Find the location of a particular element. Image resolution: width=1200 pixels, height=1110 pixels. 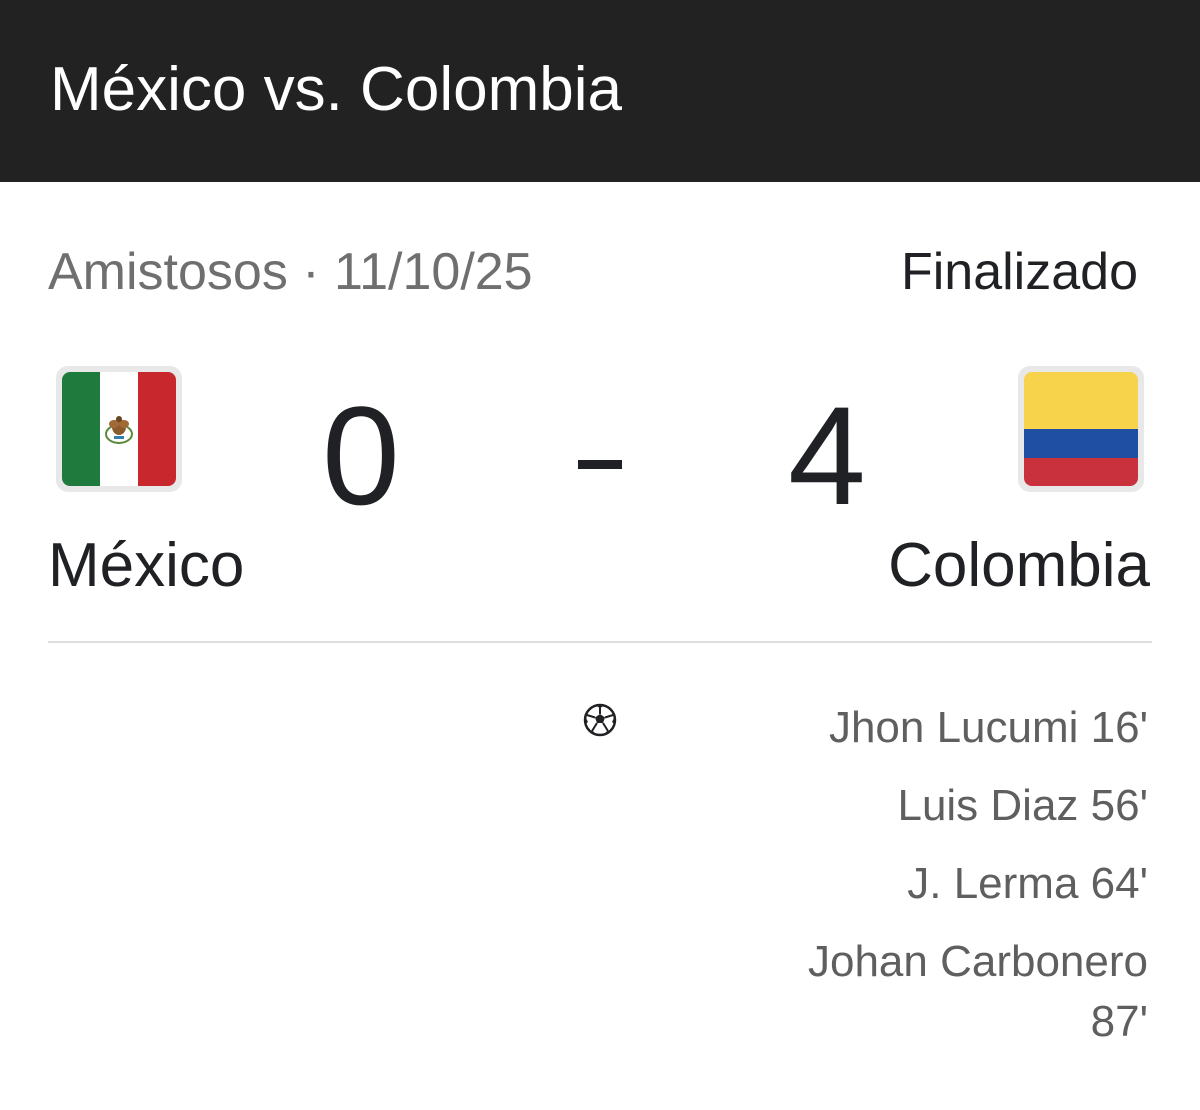

away-score: 4 is located at coordinates (827, 455).